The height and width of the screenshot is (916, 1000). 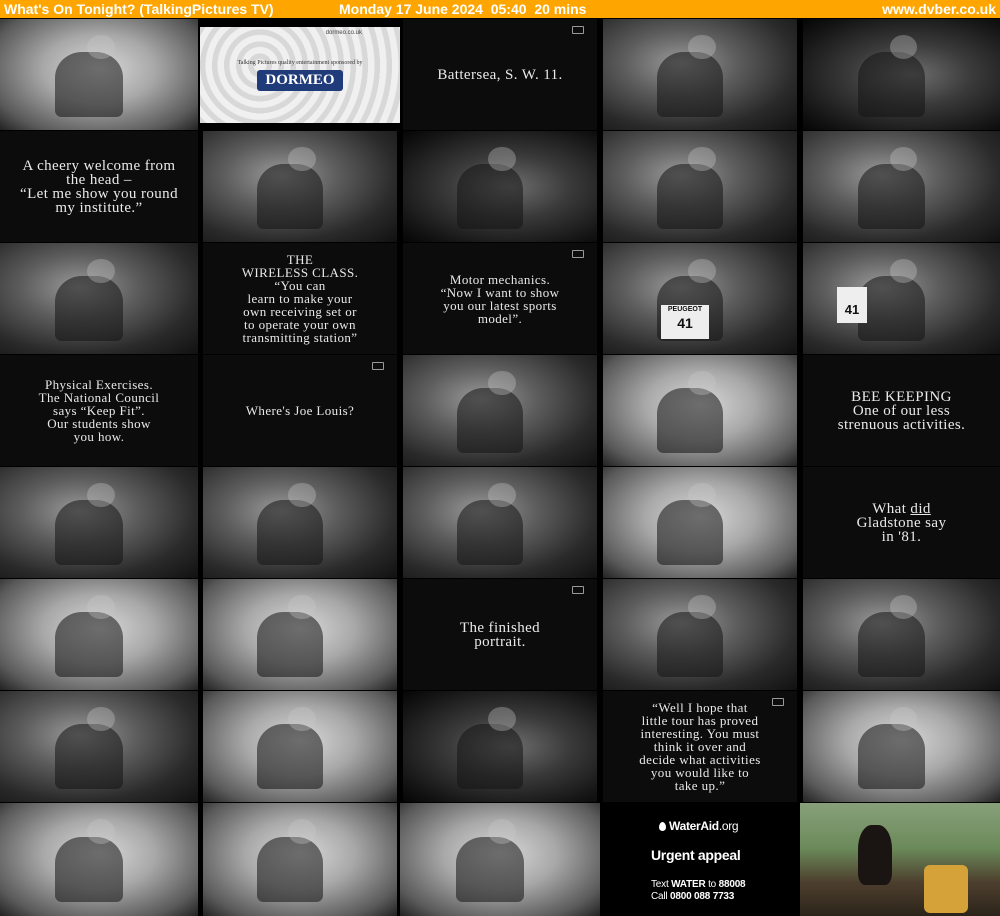 What do you see at coordinates (139, 9) in the screenshot?
I see `channel-title: What's On Tonight? (TalkingPictures TV)` at bounding box center [139, 9].